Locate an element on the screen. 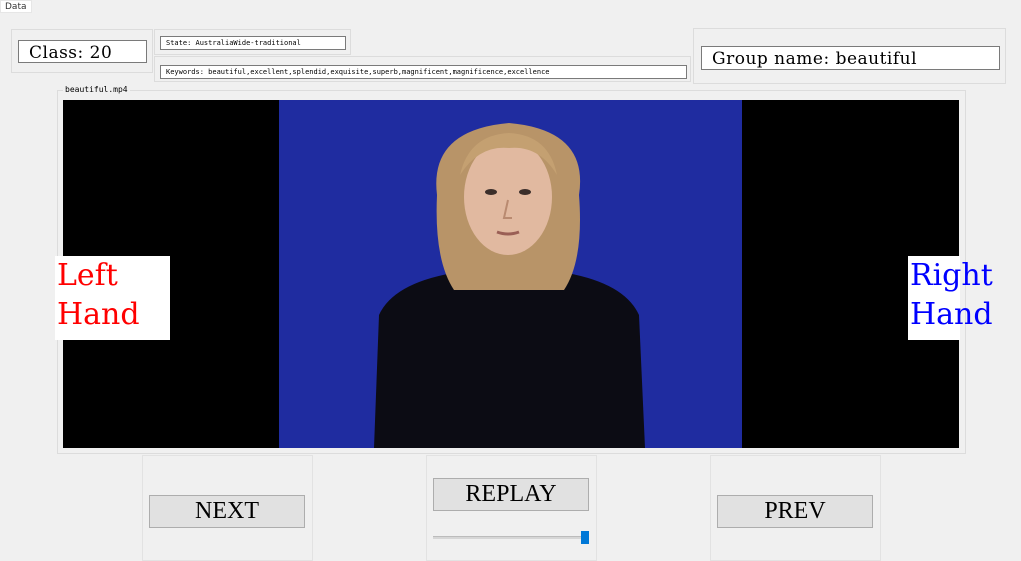 Image resolution: width=1021 pixels, height=561 pixels. class-field: Class: 20 is located at coordinates (82, 51).